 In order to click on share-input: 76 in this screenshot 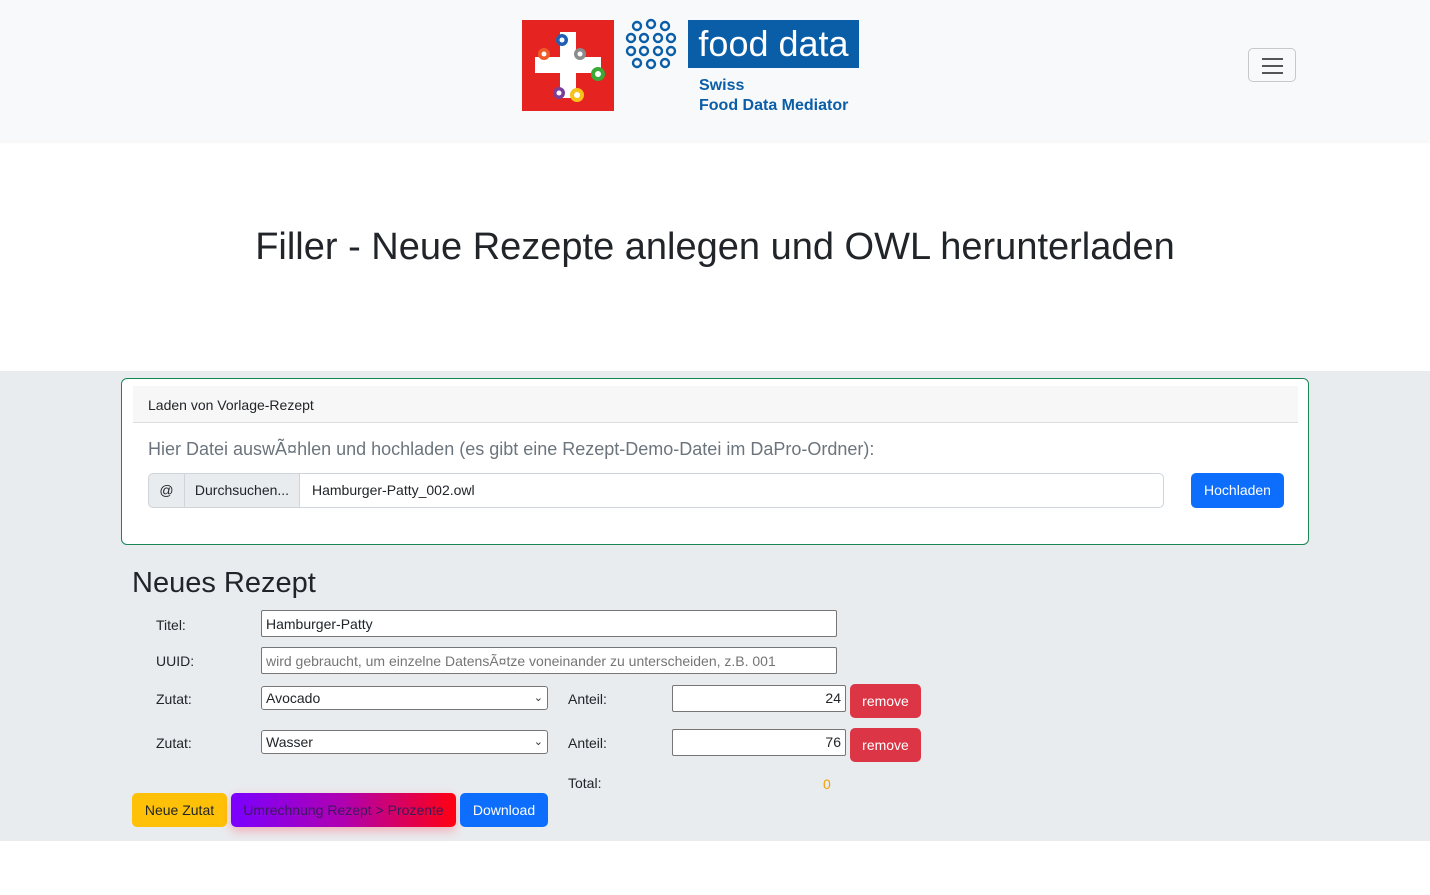, I will do `click(759, 742)`.